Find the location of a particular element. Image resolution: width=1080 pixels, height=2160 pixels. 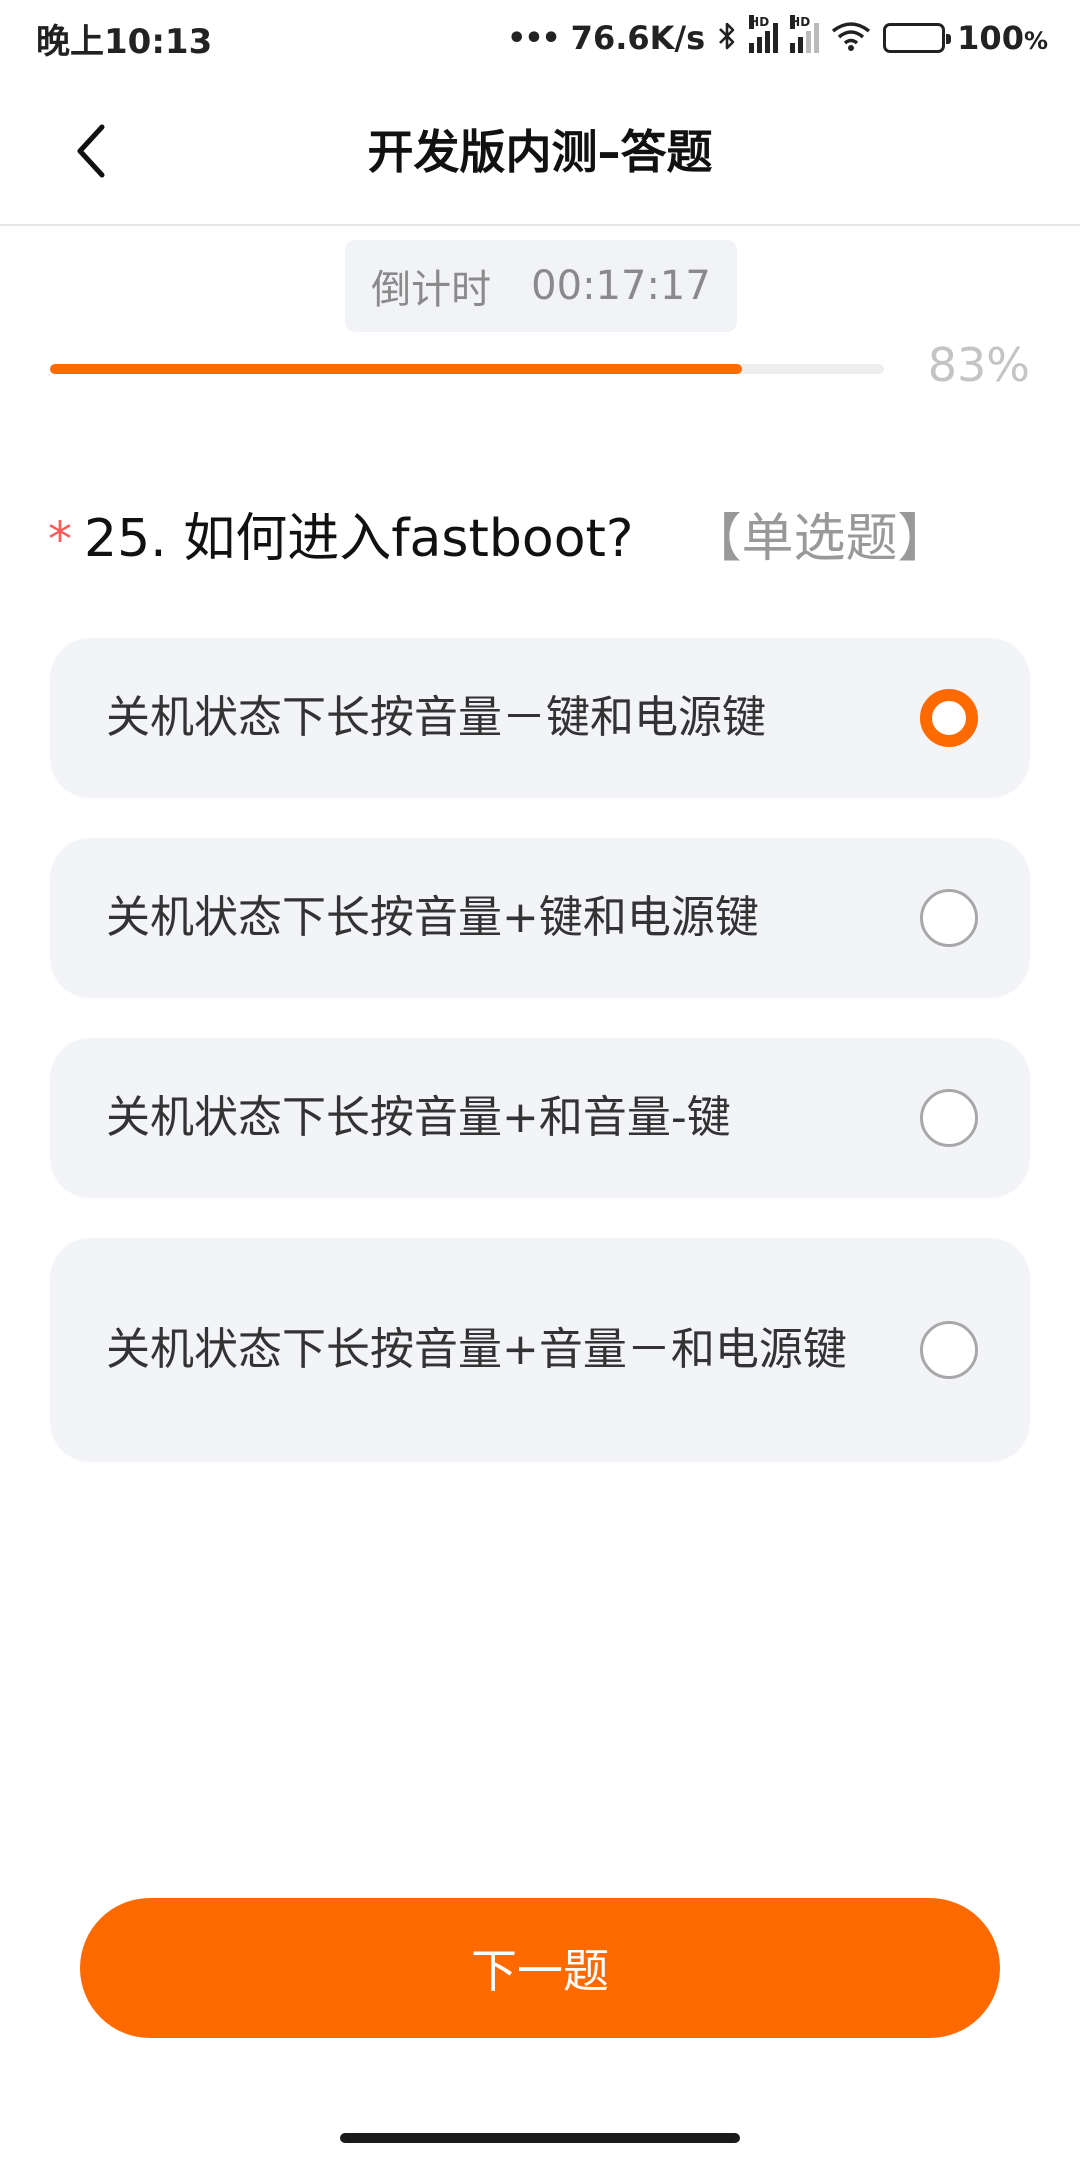

battery-percent-unit: % is located at coordinates (1035, 41).